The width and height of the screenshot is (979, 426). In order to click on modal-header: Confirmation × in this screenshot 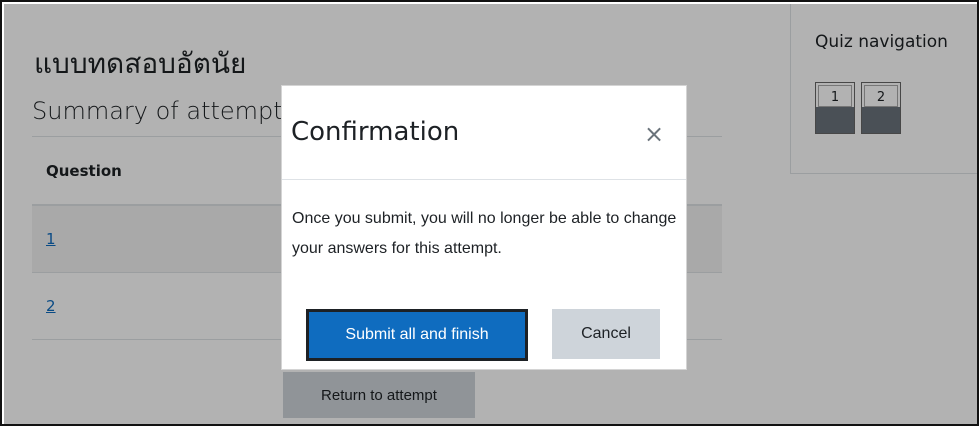, I will do `click(484, 133)`.